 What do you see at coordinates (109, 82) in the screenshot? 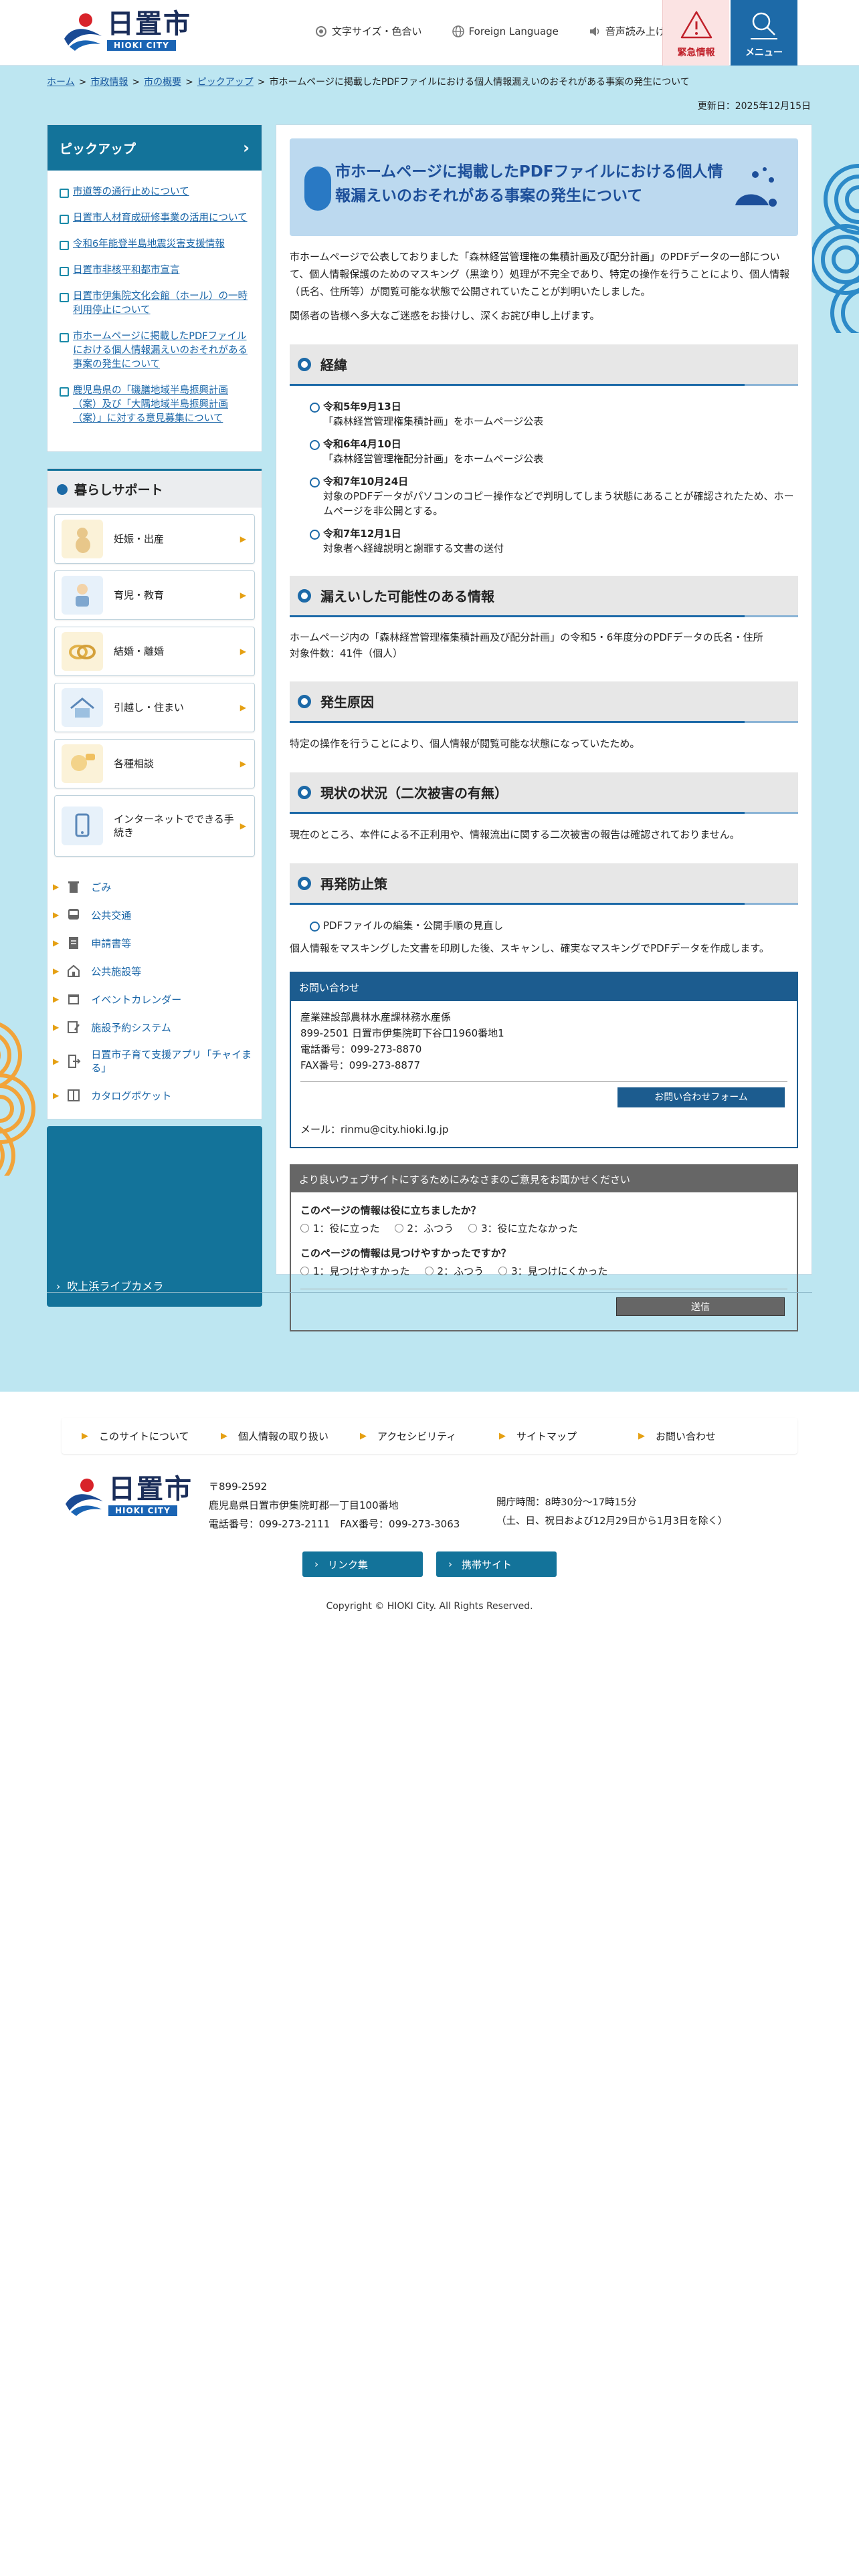
I see `breadcrumb-shisei: 市政情報` at bounding box center [109, 82].